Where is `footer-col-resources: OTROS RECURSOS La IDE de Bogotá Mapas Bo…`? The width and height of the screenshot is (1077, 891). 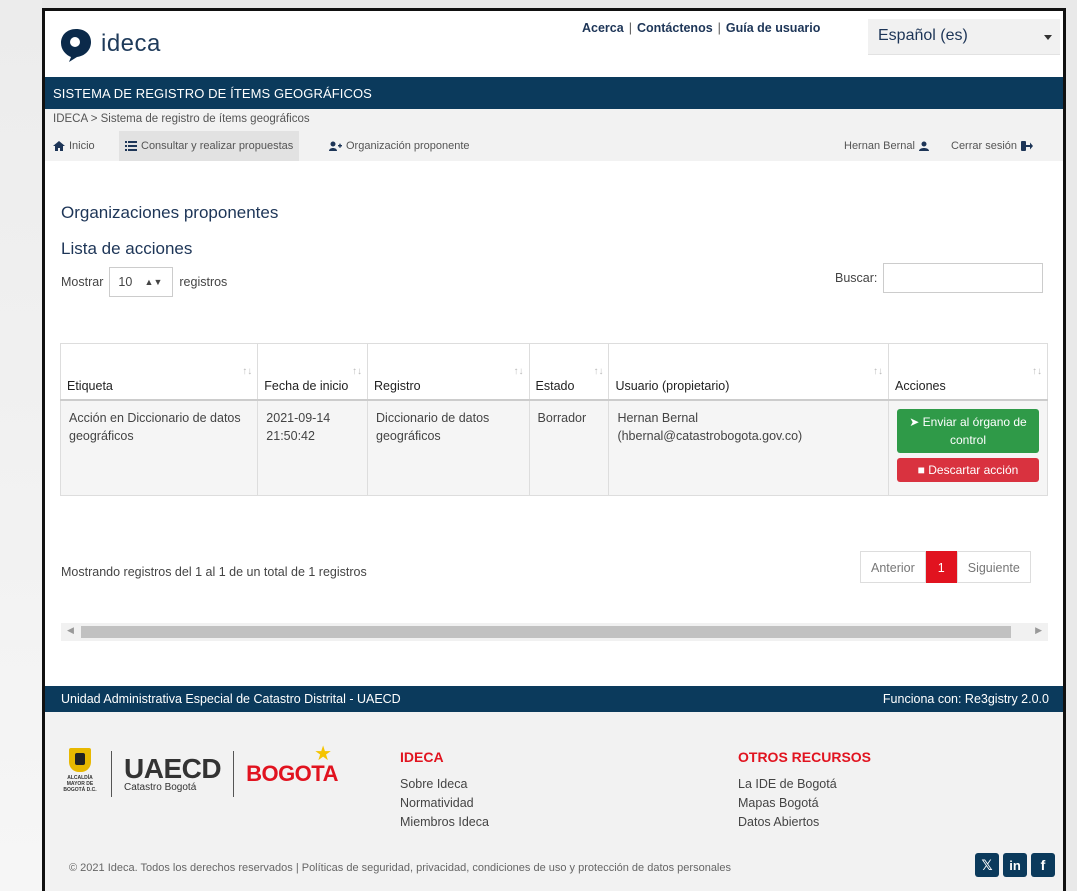
footer-col-resources: OTROS RECURSOS La IDE de Bogotá Mapas Bo… is located at coordinates (804, 790).